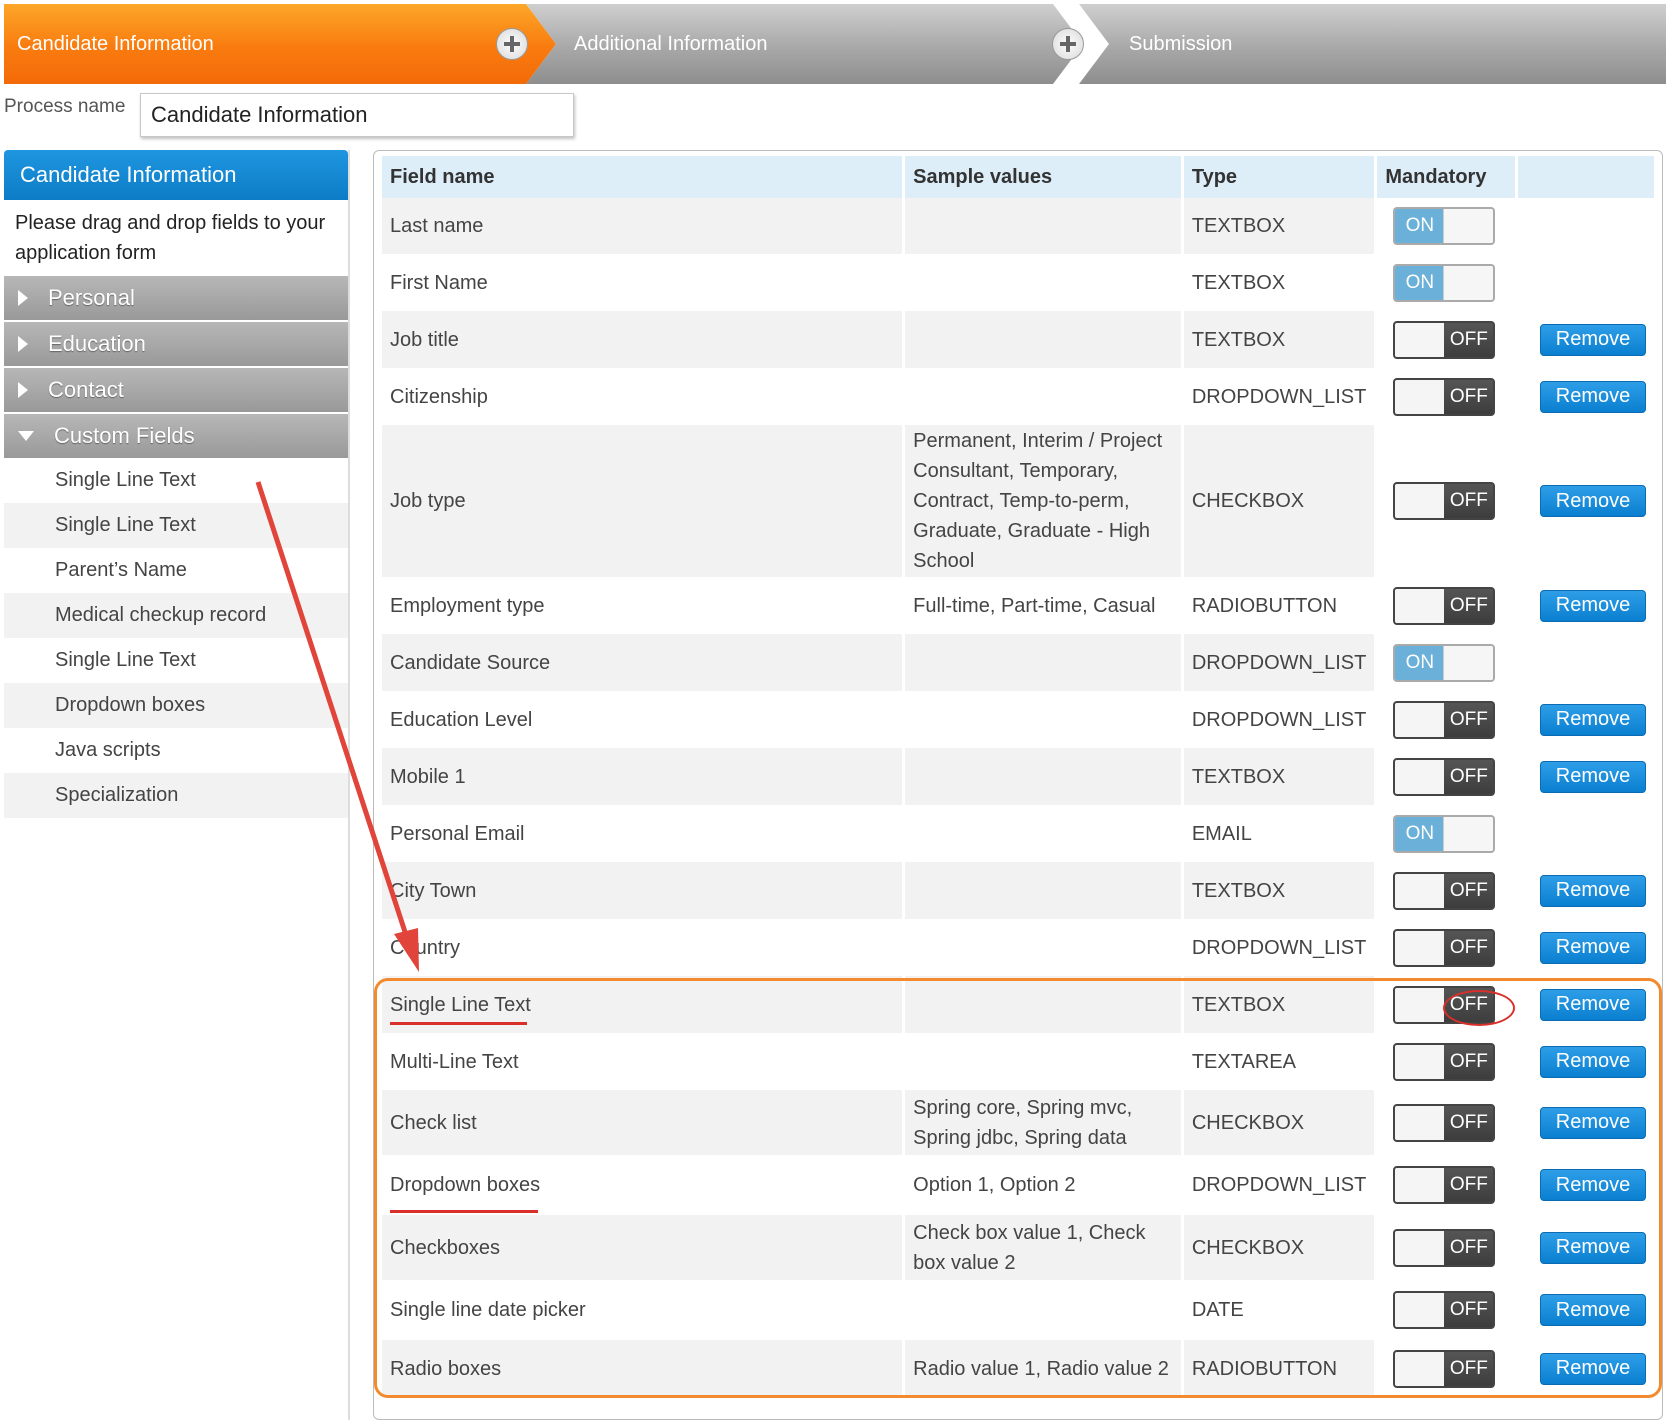 This screenshot has width=1679, height=1420. I want to click on custom-field-item: Java scripts, so click(176, 750).